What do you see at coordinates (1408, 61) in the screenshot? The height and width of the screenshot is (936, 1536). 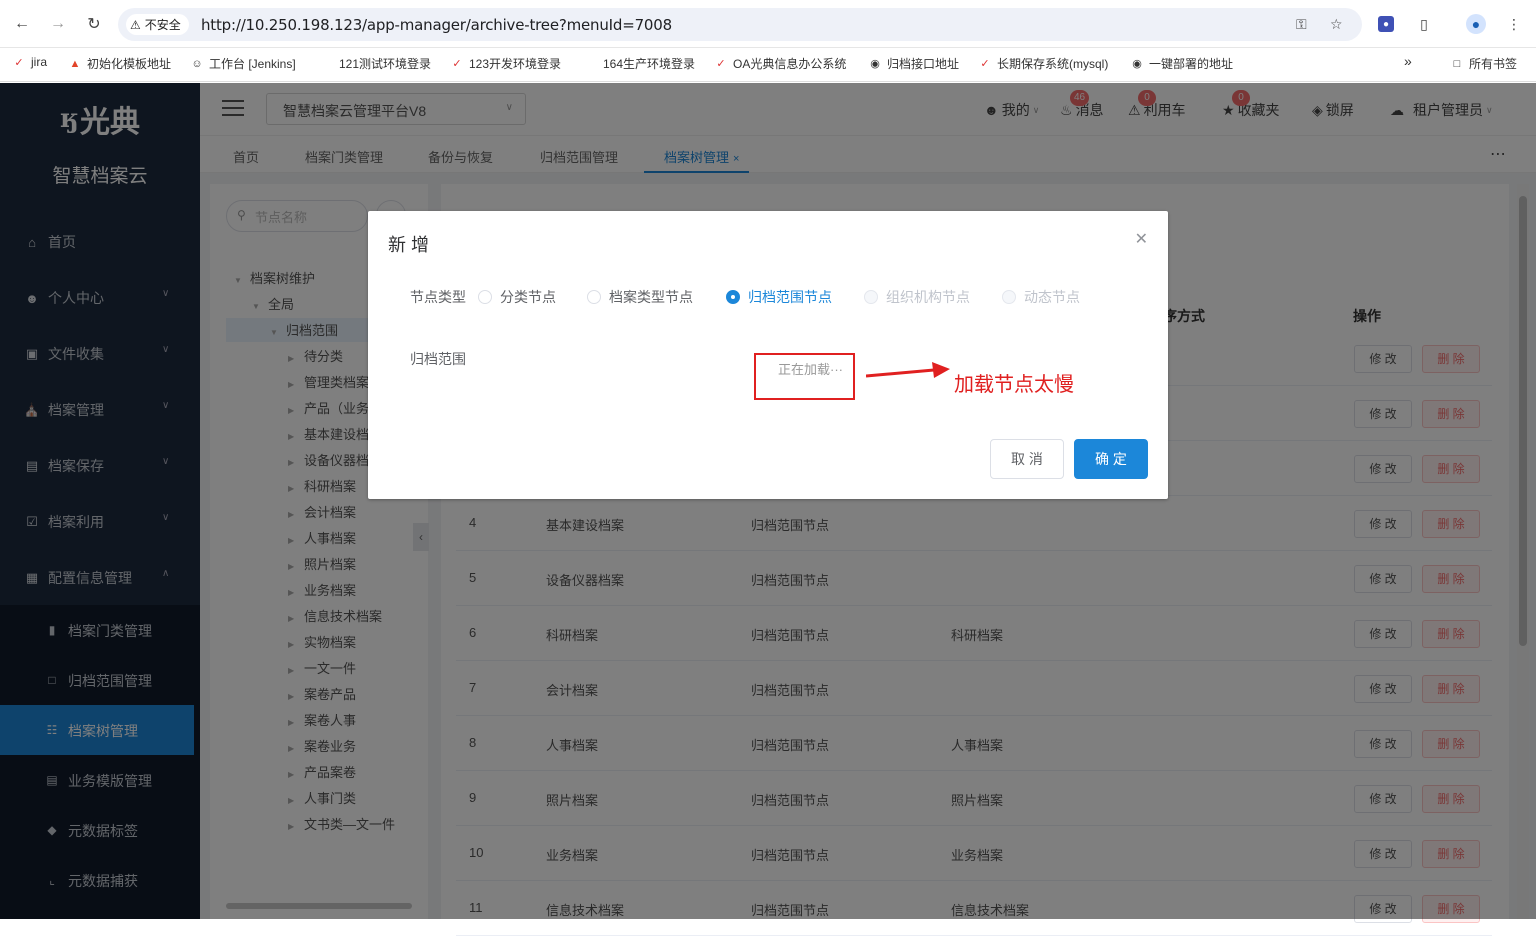 I see `bookmarks-overflow: »` at bounding box center [1408, 61].